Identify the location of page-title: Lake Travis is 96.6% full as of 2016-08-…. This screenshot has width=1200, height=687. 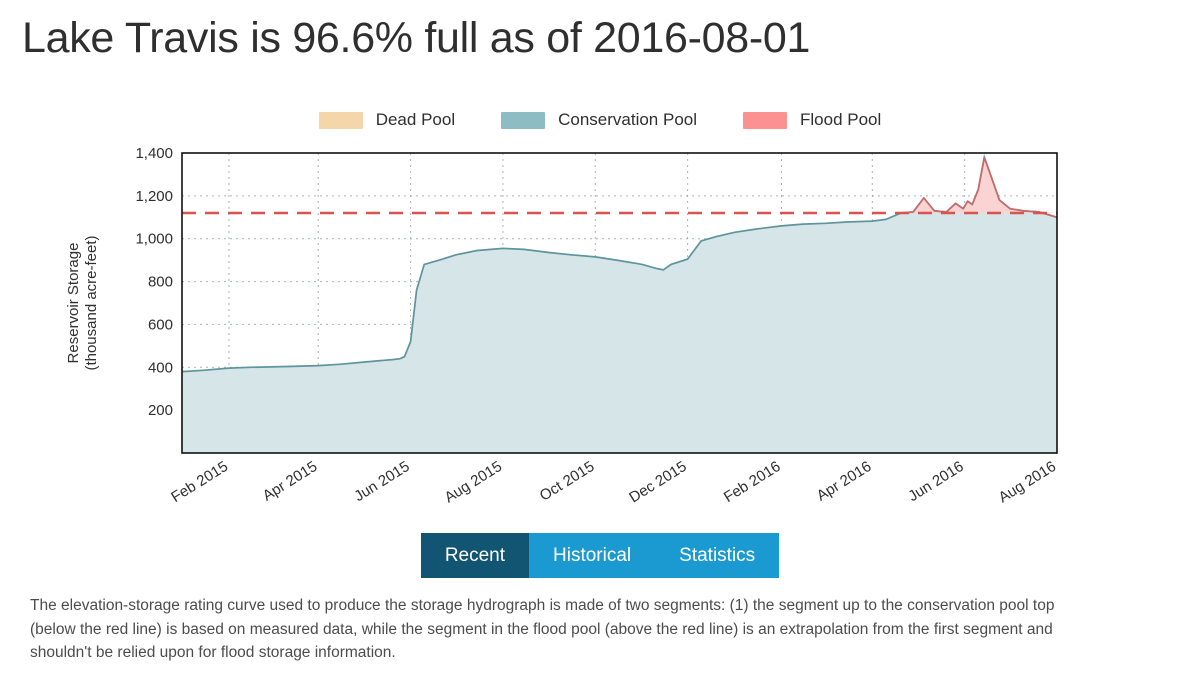
(416, 38).